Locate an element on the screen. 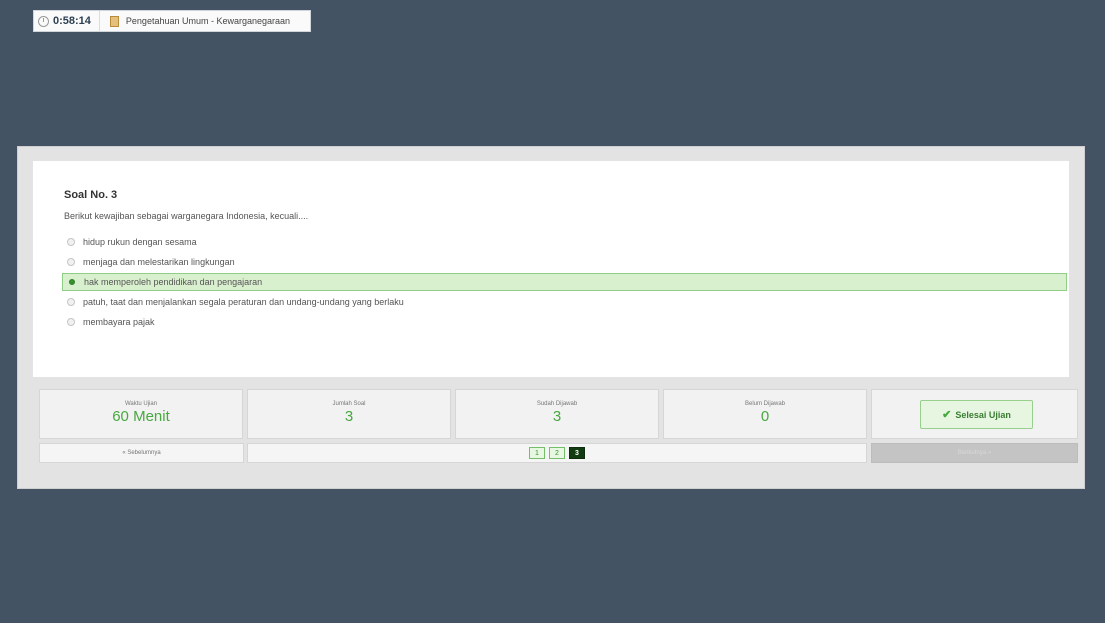 Image resolution: width=1105 pixels, height=623 pixels. book-icon is located at coordinates (114, 21).